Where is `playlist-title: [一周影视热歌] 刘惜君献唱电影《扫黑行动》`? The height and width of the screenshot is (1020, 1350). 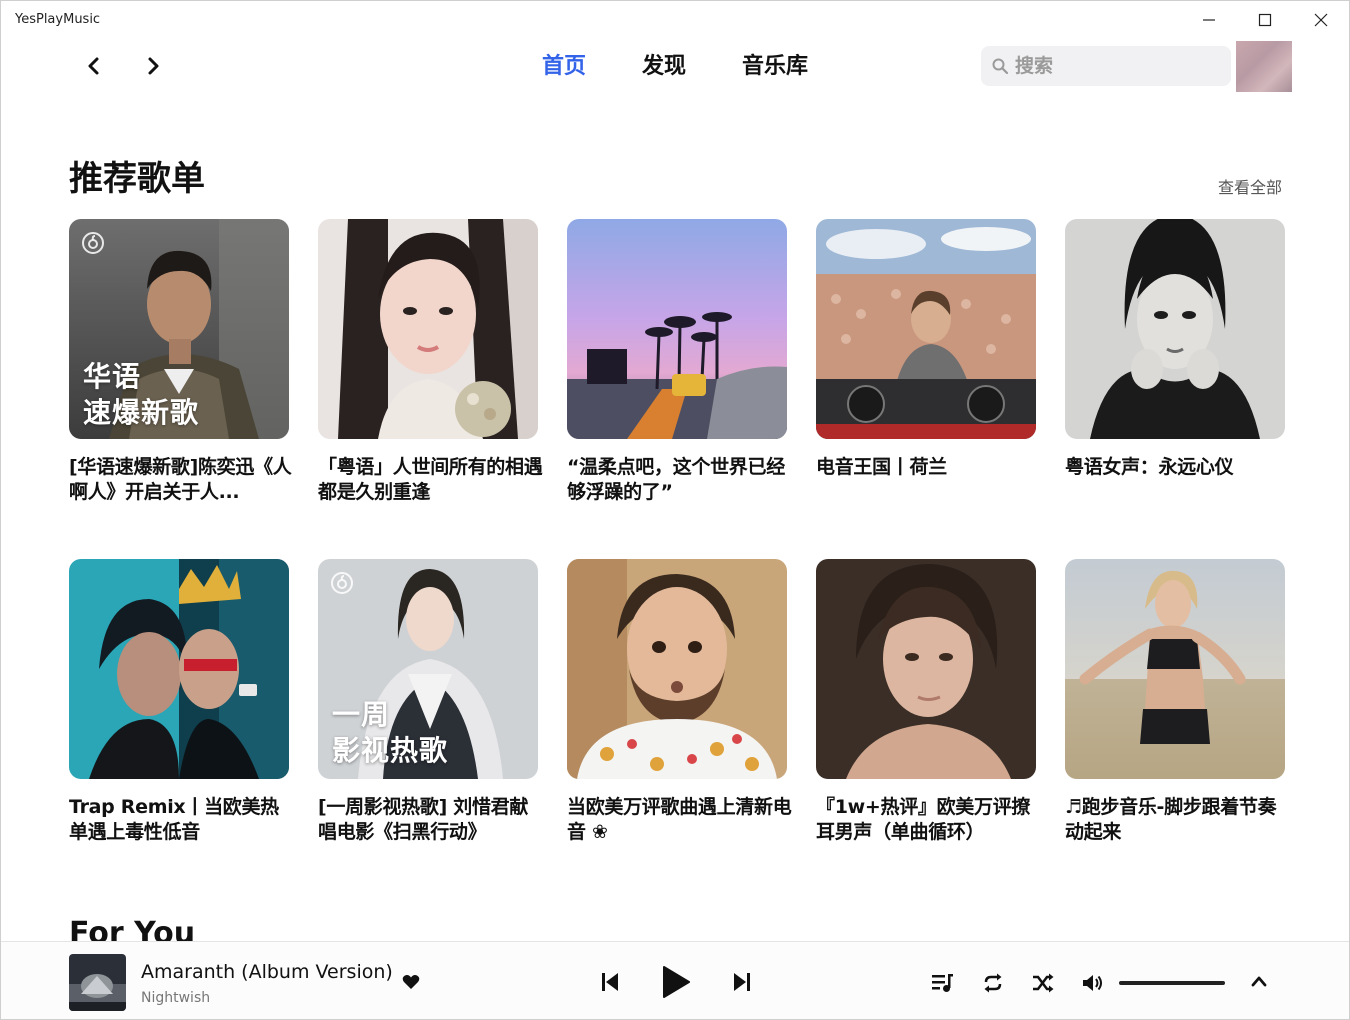 playlist-title: [一周影视热歌] 刘惜君献唱电影《扫黑行动》 is located at coordinates (431, 820).